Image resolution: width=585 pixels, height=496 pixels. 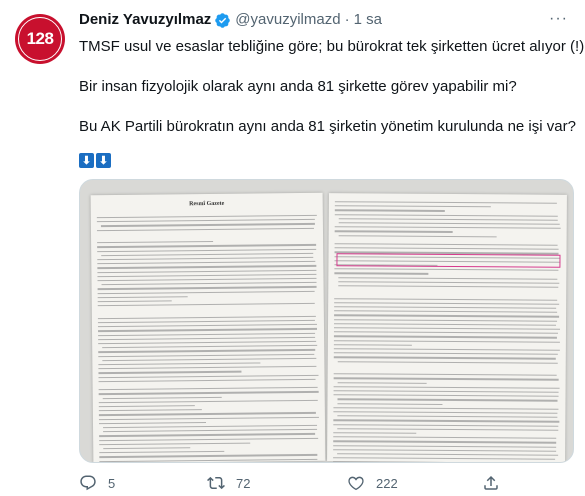 I want to click on emoji-row: ⬇ ⬇, so click(x=326, y=160).